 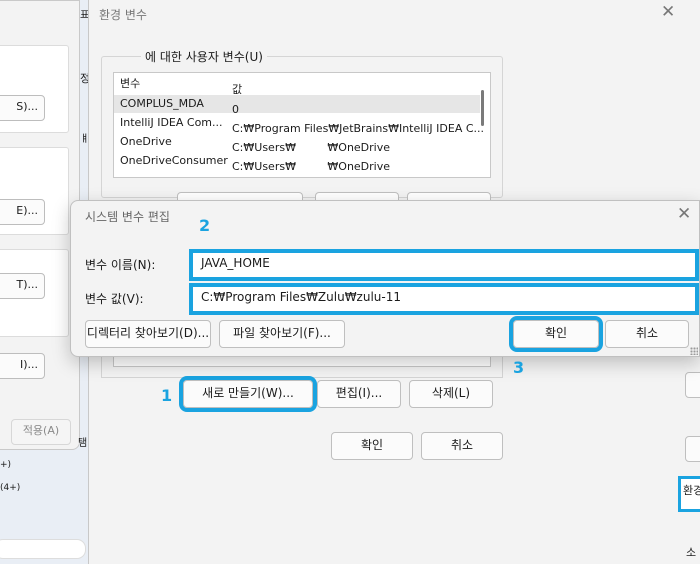 What do you see at coordinates (444, 299) in the screenshot?
I see `variable-value-input: C:₩Program Files₩Zulu₩zulu-11` at bounding box center [444, 299].